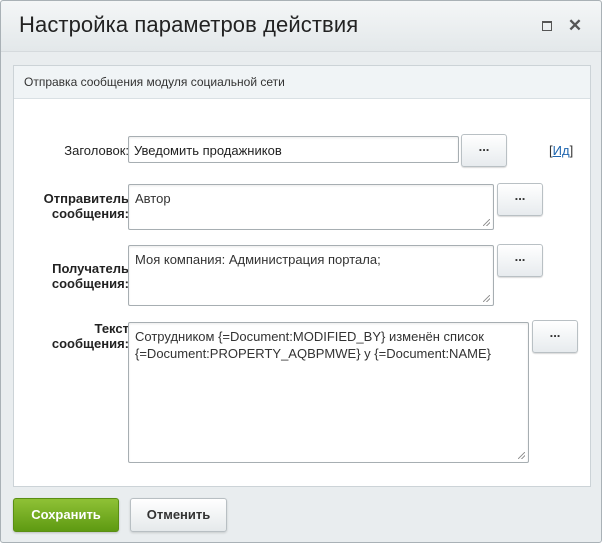 Image resolution: width=604 pixels, height=545 pixels. I want to click on subject-input: Уведомить продажников, so click(293, 149).